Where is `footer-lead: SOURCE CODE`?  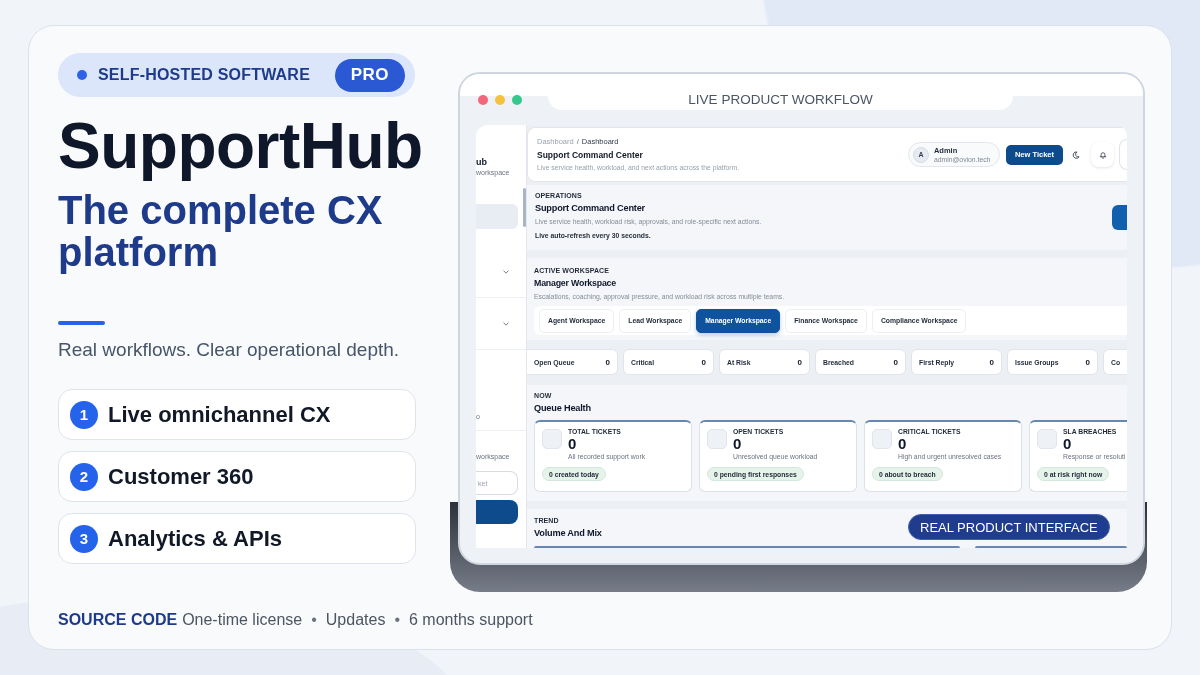 footer-lead: SOURCE CODE is located at coordinates (118, 620).